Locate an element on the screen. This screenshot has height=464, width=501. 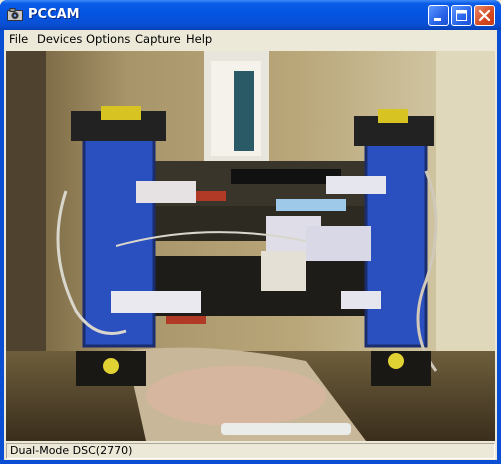
menu-capture: Capture is located at coordinates (158, 39).